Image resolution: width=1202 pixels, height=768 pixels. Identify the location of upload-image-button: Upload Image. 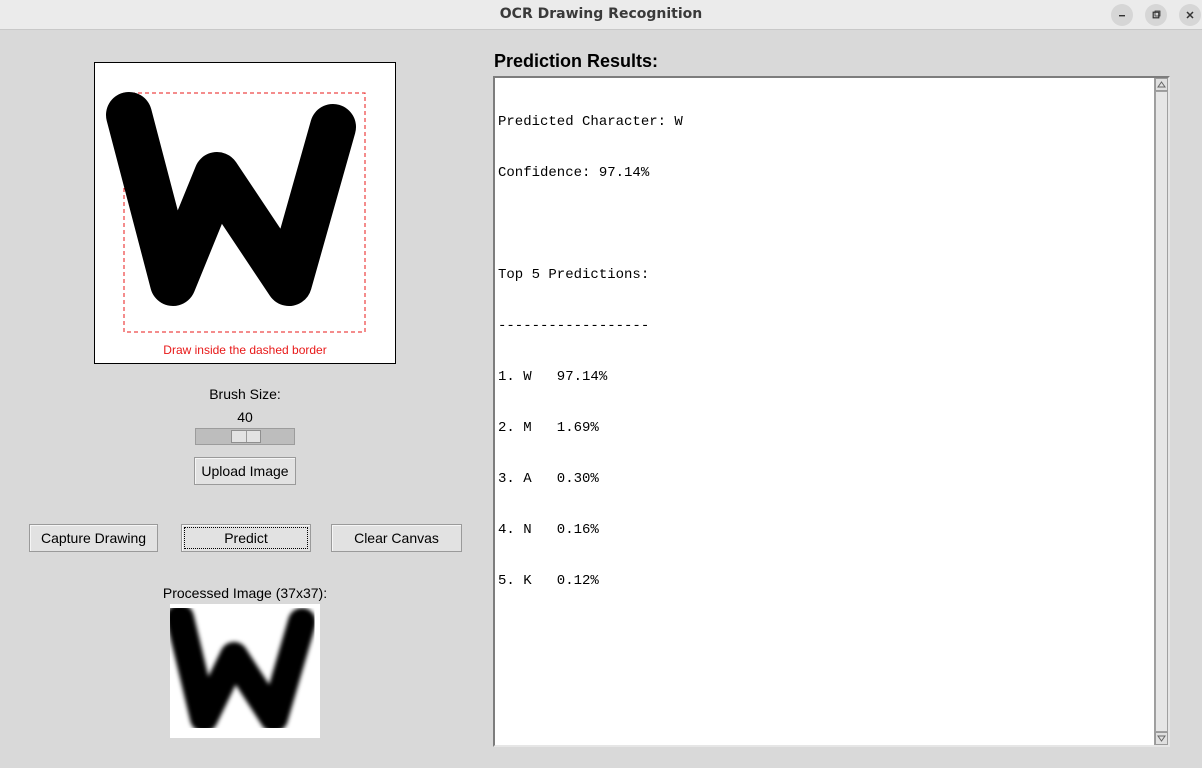
(245, 471).